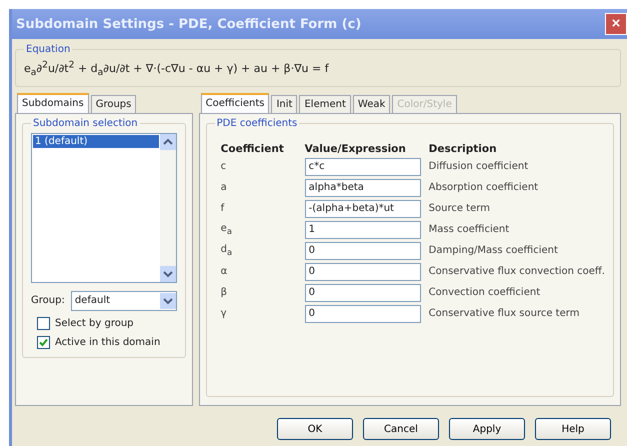 The image size is (627, 446). I want to click on tab: Coefficients, so click(235, 102).